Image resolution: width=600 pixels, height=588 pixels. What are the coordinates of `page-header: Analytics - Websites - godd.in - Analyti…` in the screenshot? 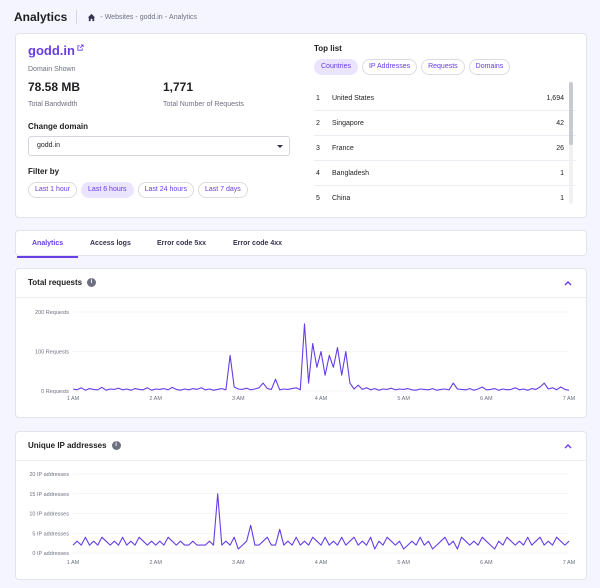 It's located at (106, 17).